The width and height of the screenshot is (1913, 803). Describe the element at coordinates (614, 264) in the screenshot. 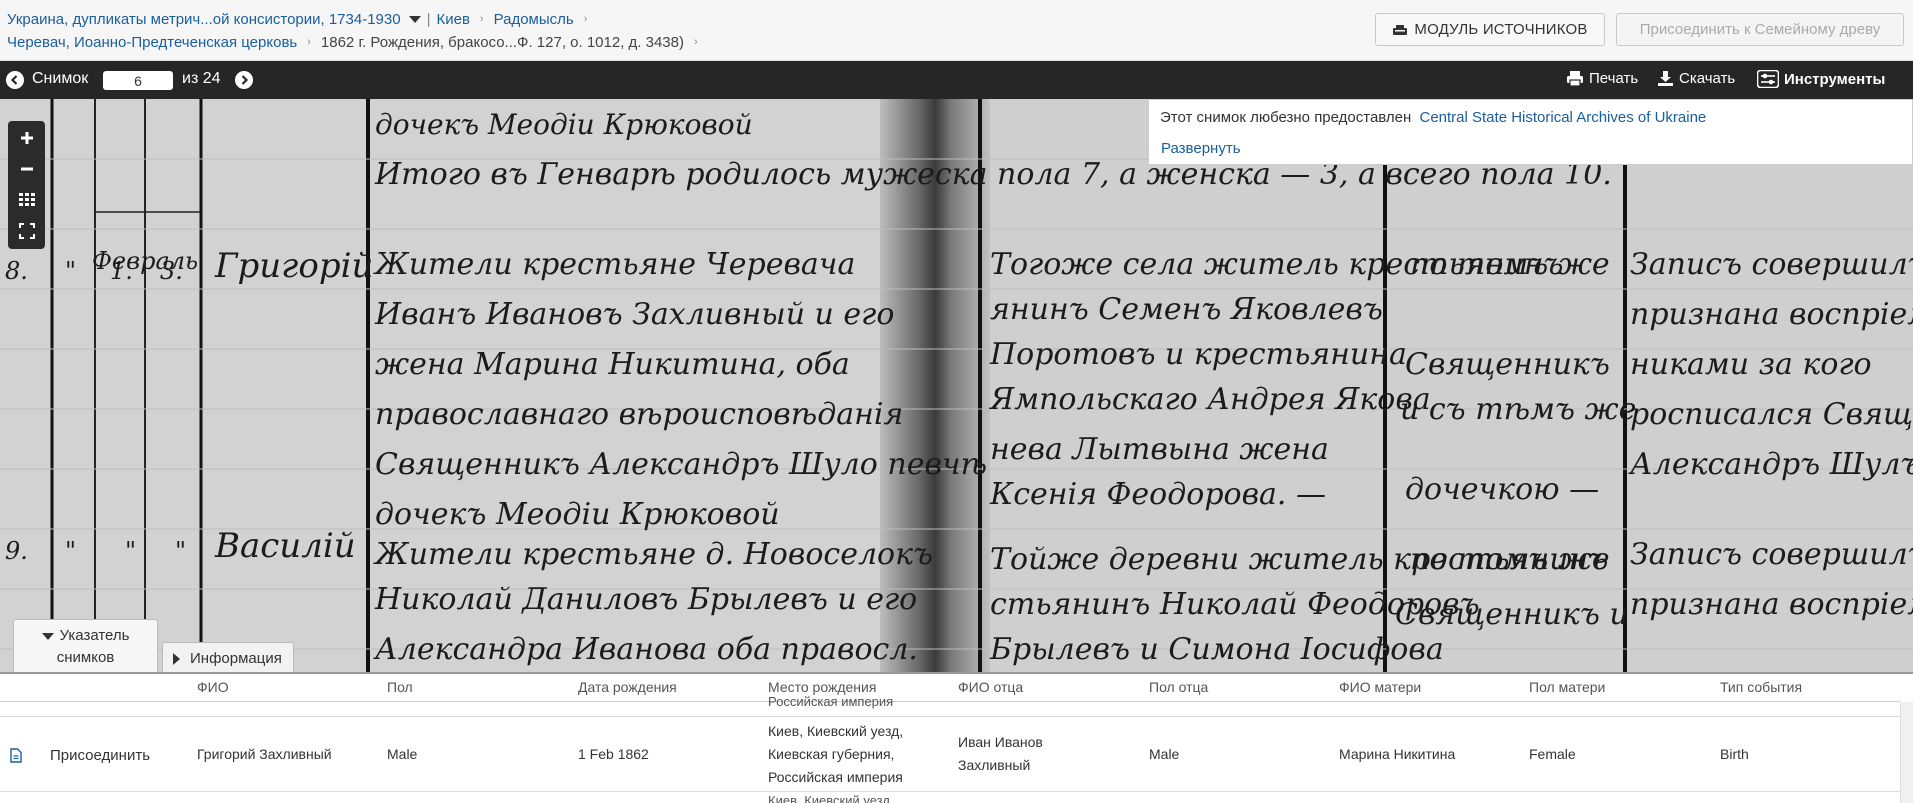

I see `svg-text: Жители крестьяне Черевача` at that location.